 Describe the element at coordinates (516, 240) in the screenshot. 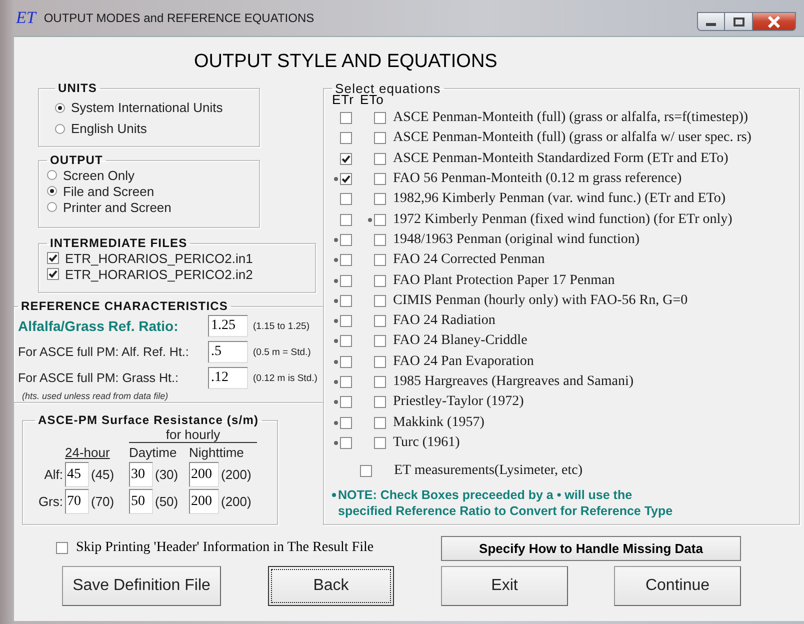

I see `equation-label: 1948/1963 Penman (original wind function)` at that location.